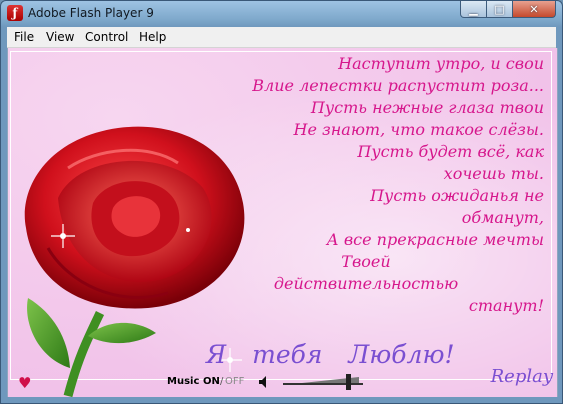 Image resolution: width=563 pixels, height=404 pixels. What do you see at coordinates (366, 283) in the screenshot?
I see `poem-line: действительностью` at bounding box center [366, 283].